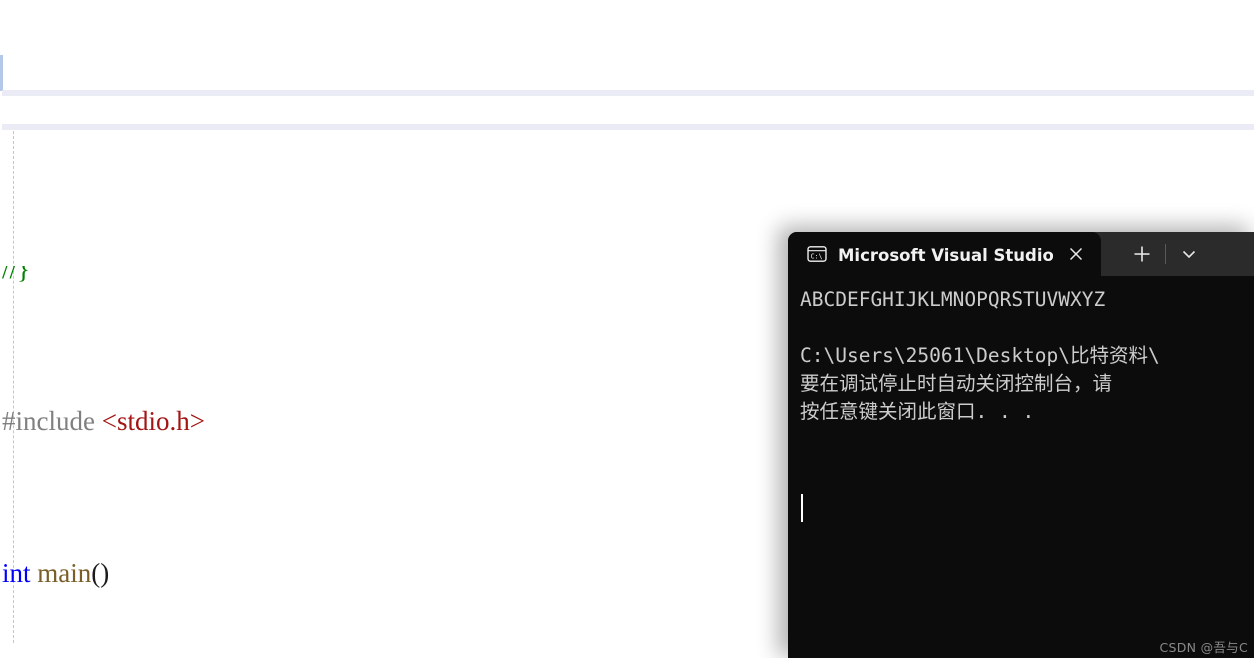 The width and height of the screenshot is (1254, 658). Describe the element at coordinates (16, 573) in the screenshot. I see `code-token-keyword: int` at that location.